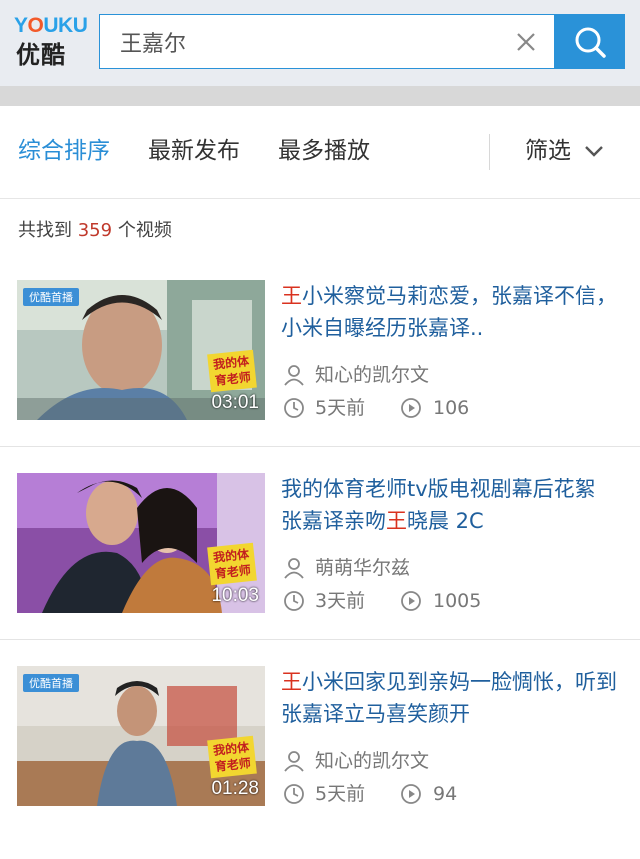 The width and height of the screenshot is (640, 859). Describe the element at coordinates (142, 230) in the screenshot. I see `result-count-suffix: 个视频` at that location.